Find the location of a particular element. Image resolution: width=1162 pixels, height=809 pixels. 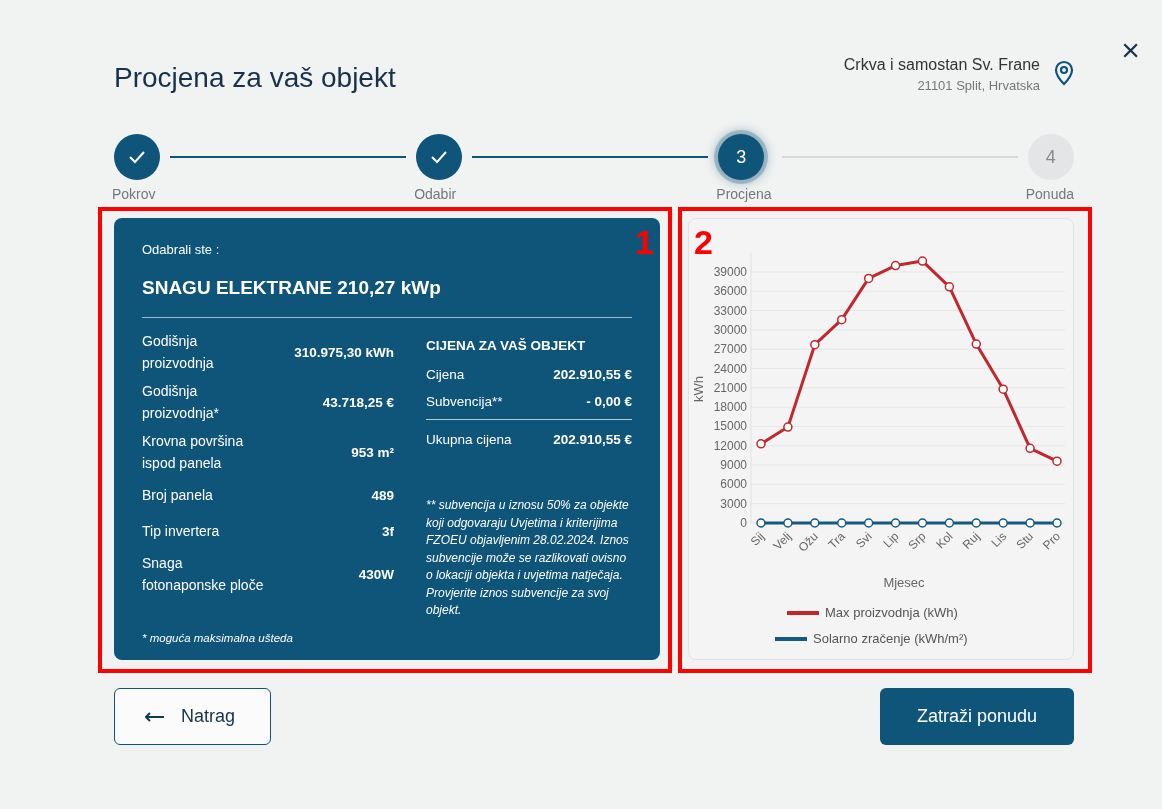

x-tick-label: Kol is located at coordinates (944, 540).